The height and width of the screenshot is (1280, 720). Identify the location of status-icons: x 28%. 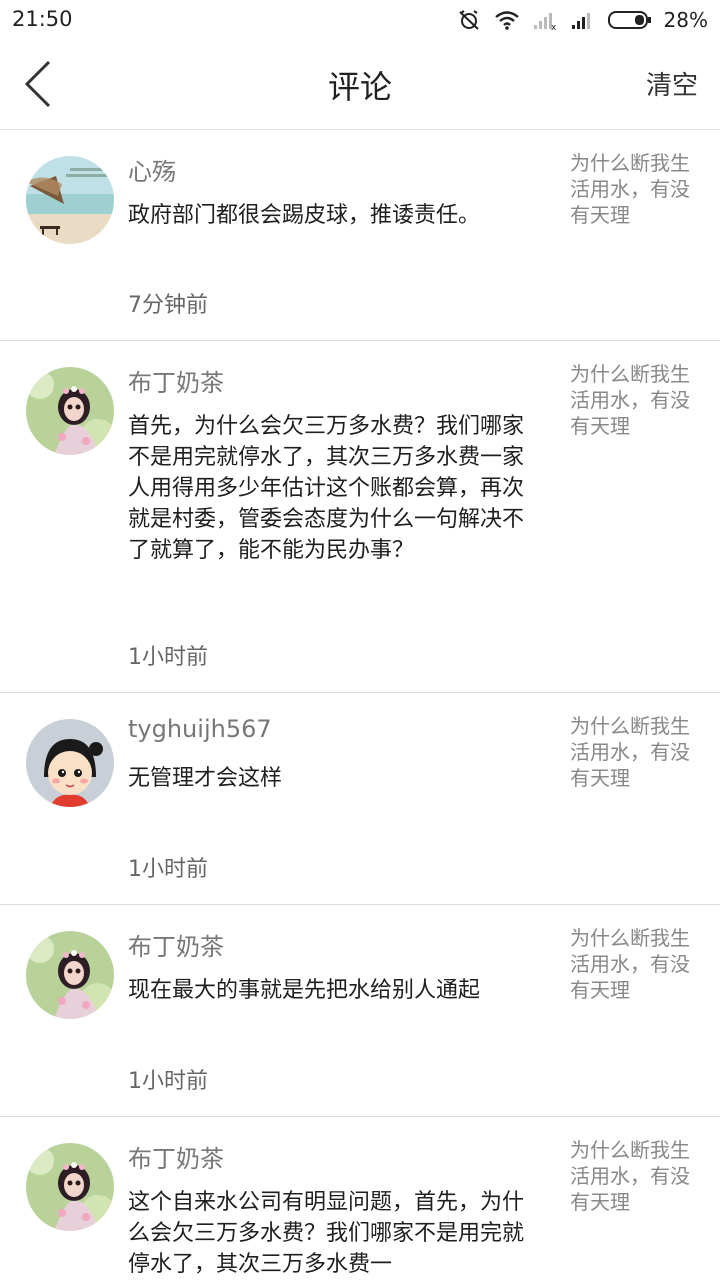
(582, 20).